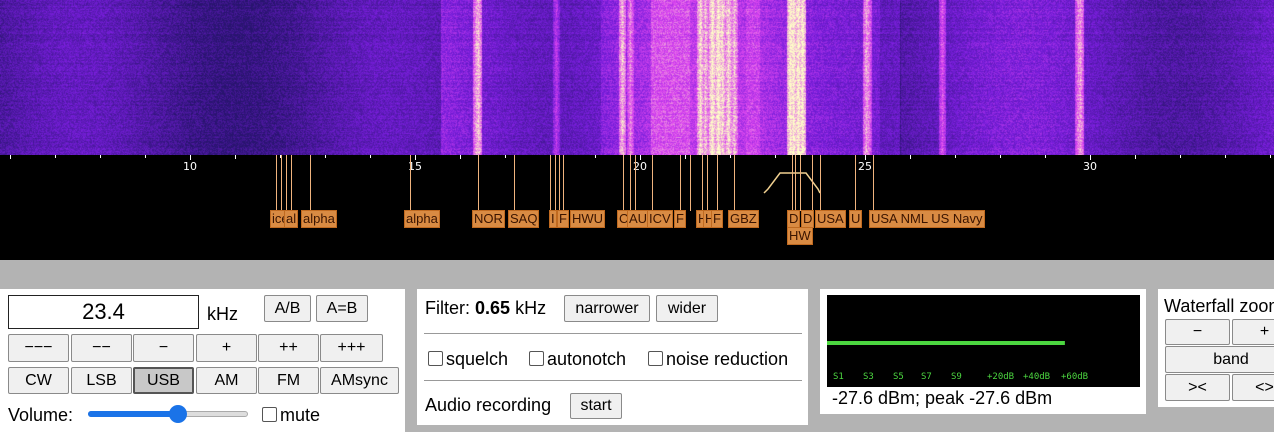  I want to click on step-up-small-button: +, so click(226, 348).